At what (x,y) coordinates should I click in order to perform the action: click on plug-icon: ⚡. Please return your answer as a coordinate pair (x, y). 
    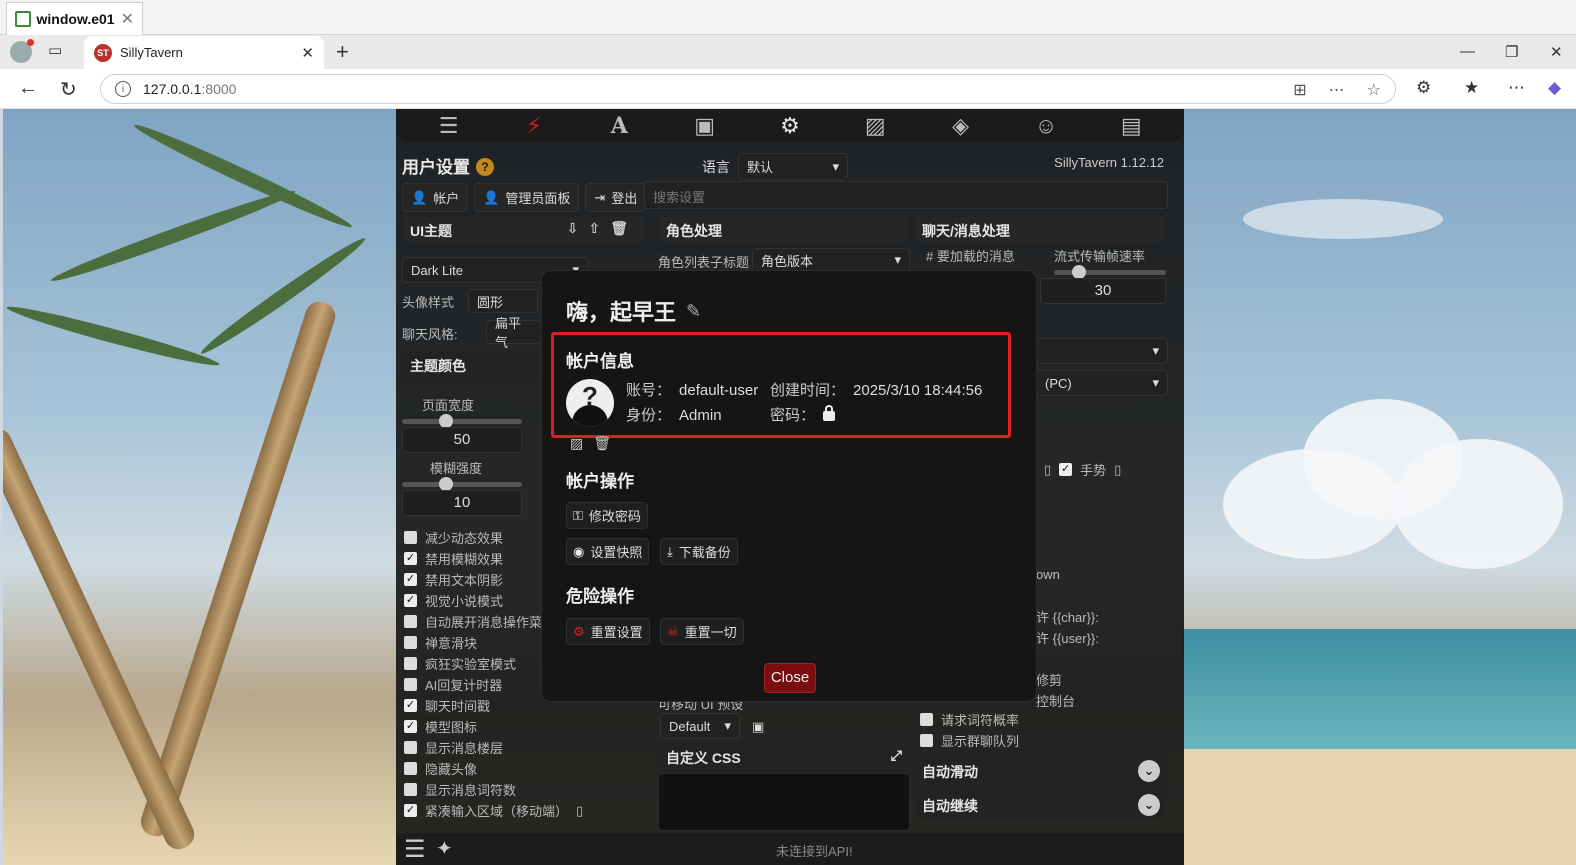
    Looking at the image, I should click on (534, 126).